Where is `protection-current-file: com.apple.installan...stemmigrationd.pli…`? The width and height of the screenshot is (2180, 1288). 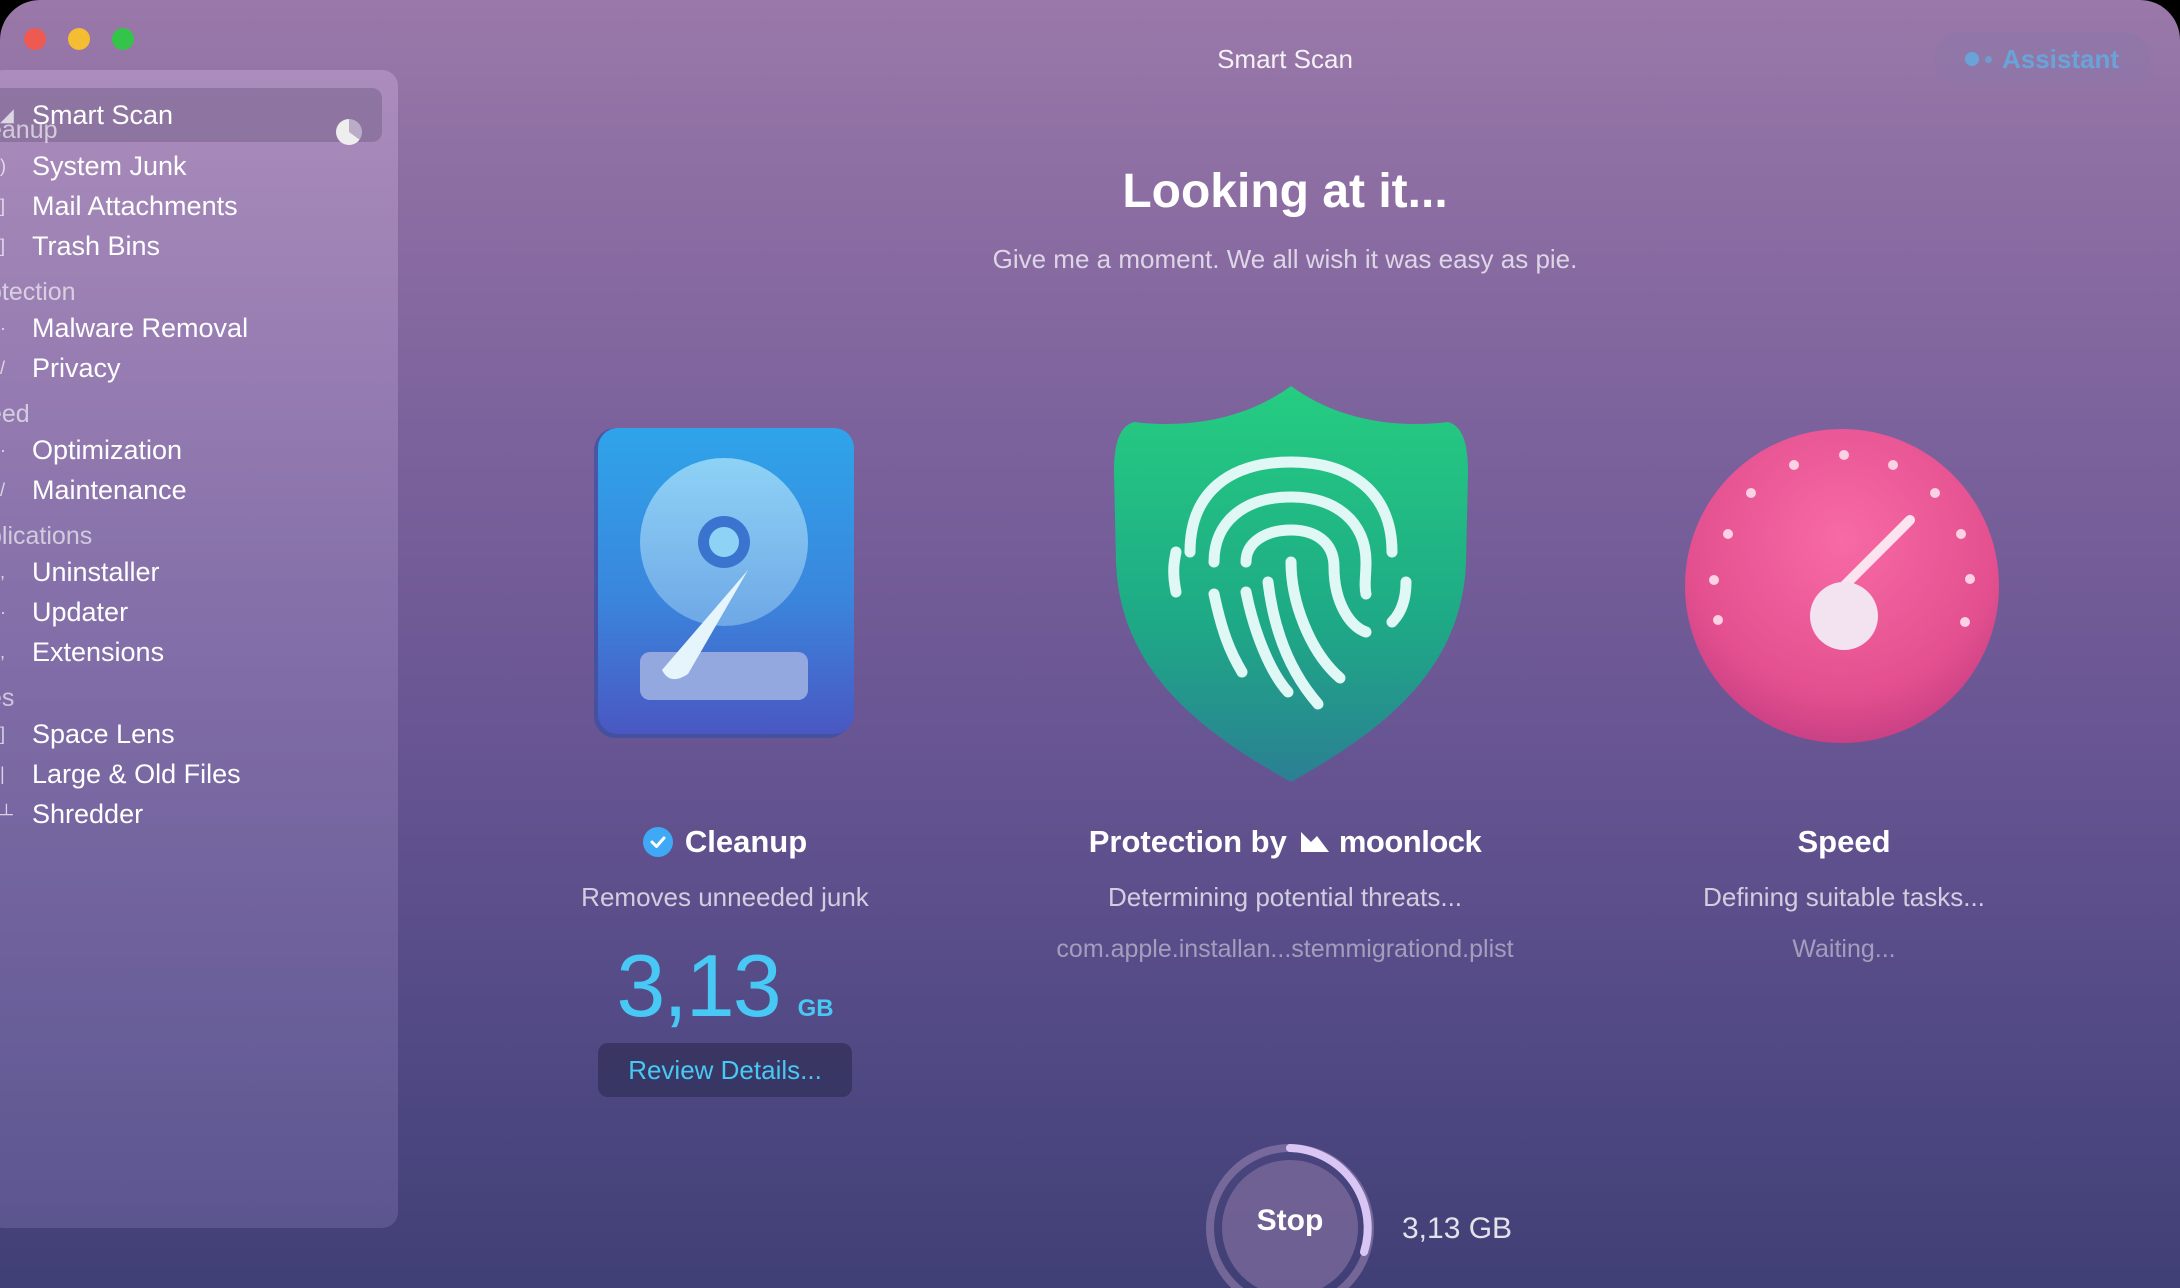 protection-current-file: com.apple.installan...stemmigrationd.pli… is located at coordinates (1285, 949).